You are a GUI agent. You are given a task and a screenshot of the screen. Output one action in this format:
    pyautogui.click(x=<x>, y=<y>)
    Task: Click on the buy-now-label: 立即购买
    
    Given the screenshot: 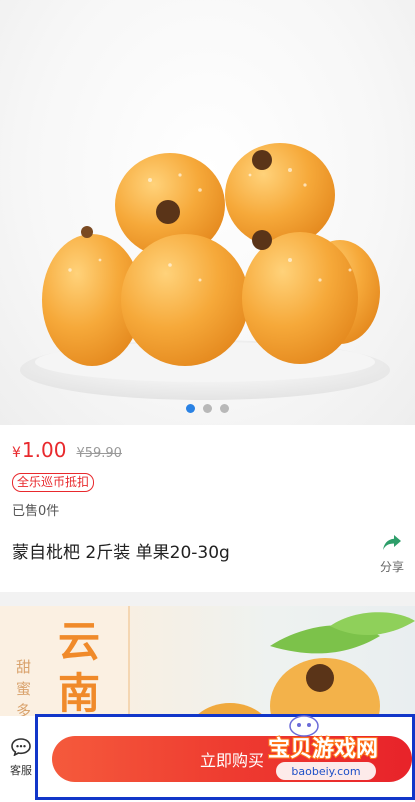 What is the action you would take?
    pyautogui.click(x=231, y=760)
    